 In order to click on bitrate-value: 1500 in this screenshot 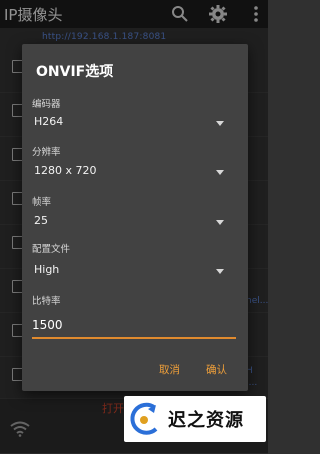, I will do `click(47, 325)`.